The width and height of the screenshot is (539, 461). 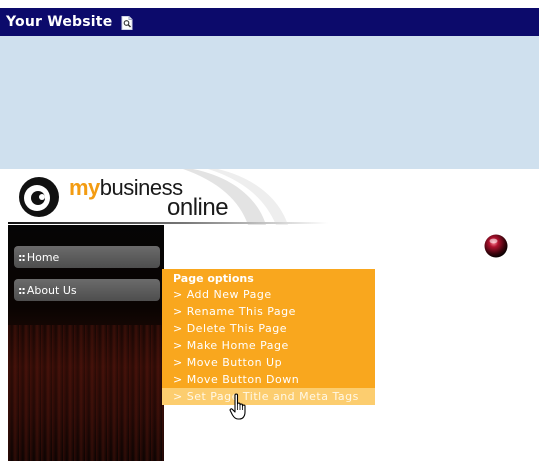 I want to click on title-bar: Your Website, so click(x=269, y=22).